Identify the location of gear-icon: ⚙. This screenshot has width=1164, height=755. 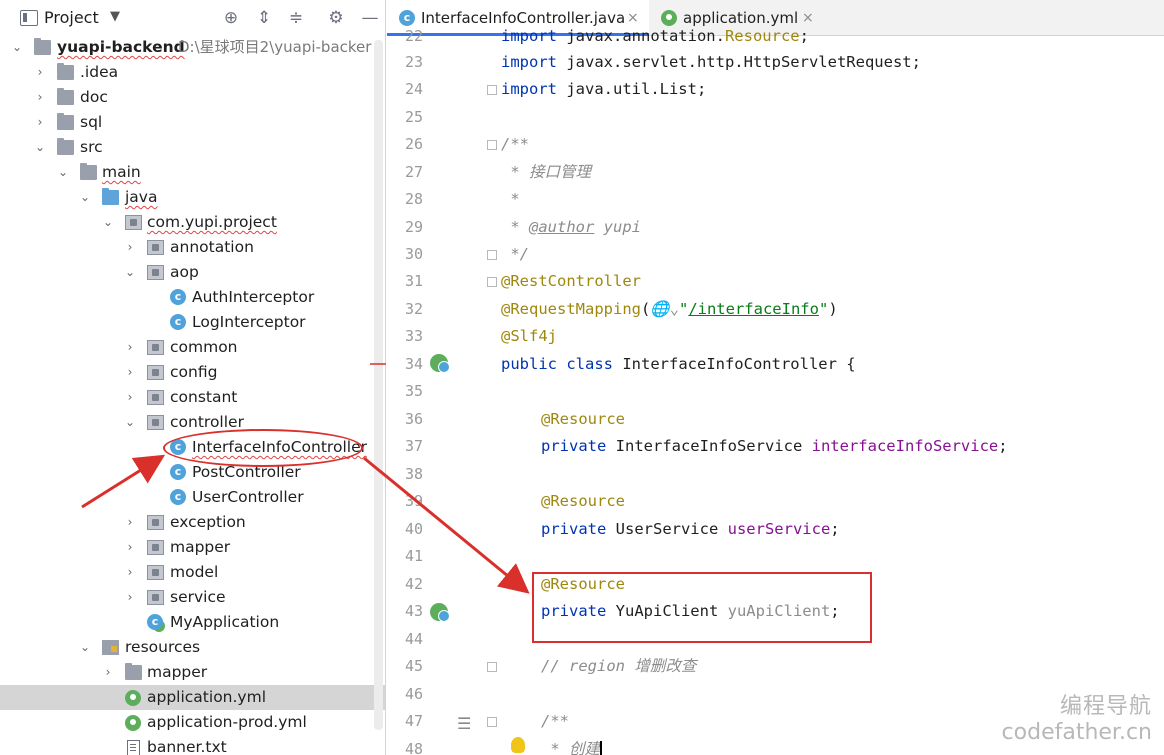
(336, 18).